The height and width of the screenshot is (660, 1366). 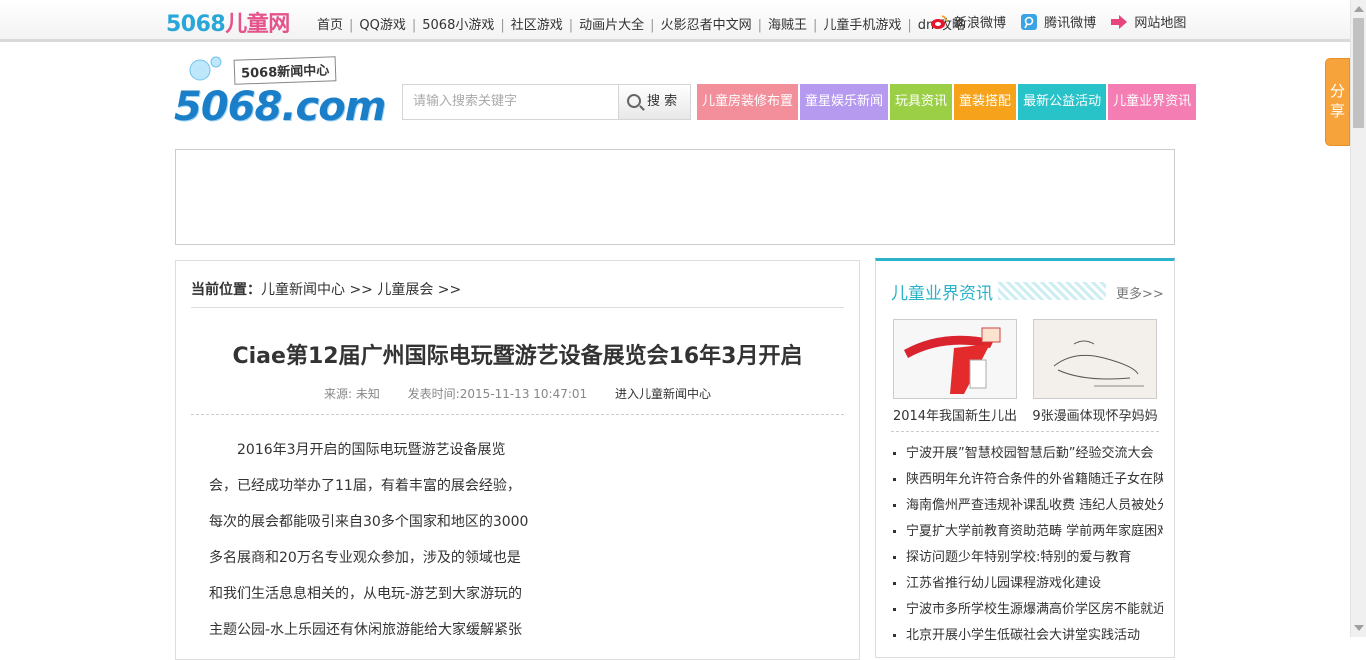 What do you see at coordinates (921, 102) in the screenshot?
I see `category-toy-news: 玩具资讯` at bounding box center [921, 102].